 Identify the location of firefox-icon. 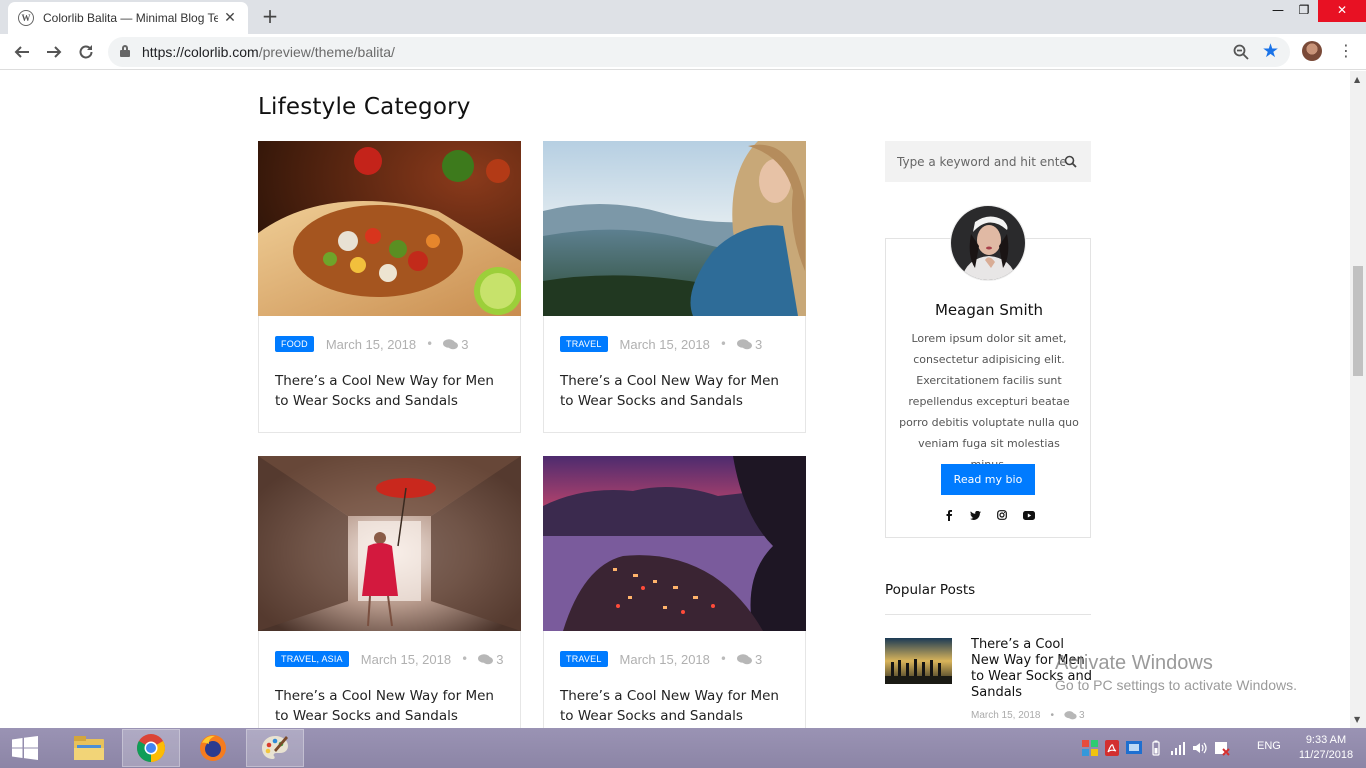
(213, 748).